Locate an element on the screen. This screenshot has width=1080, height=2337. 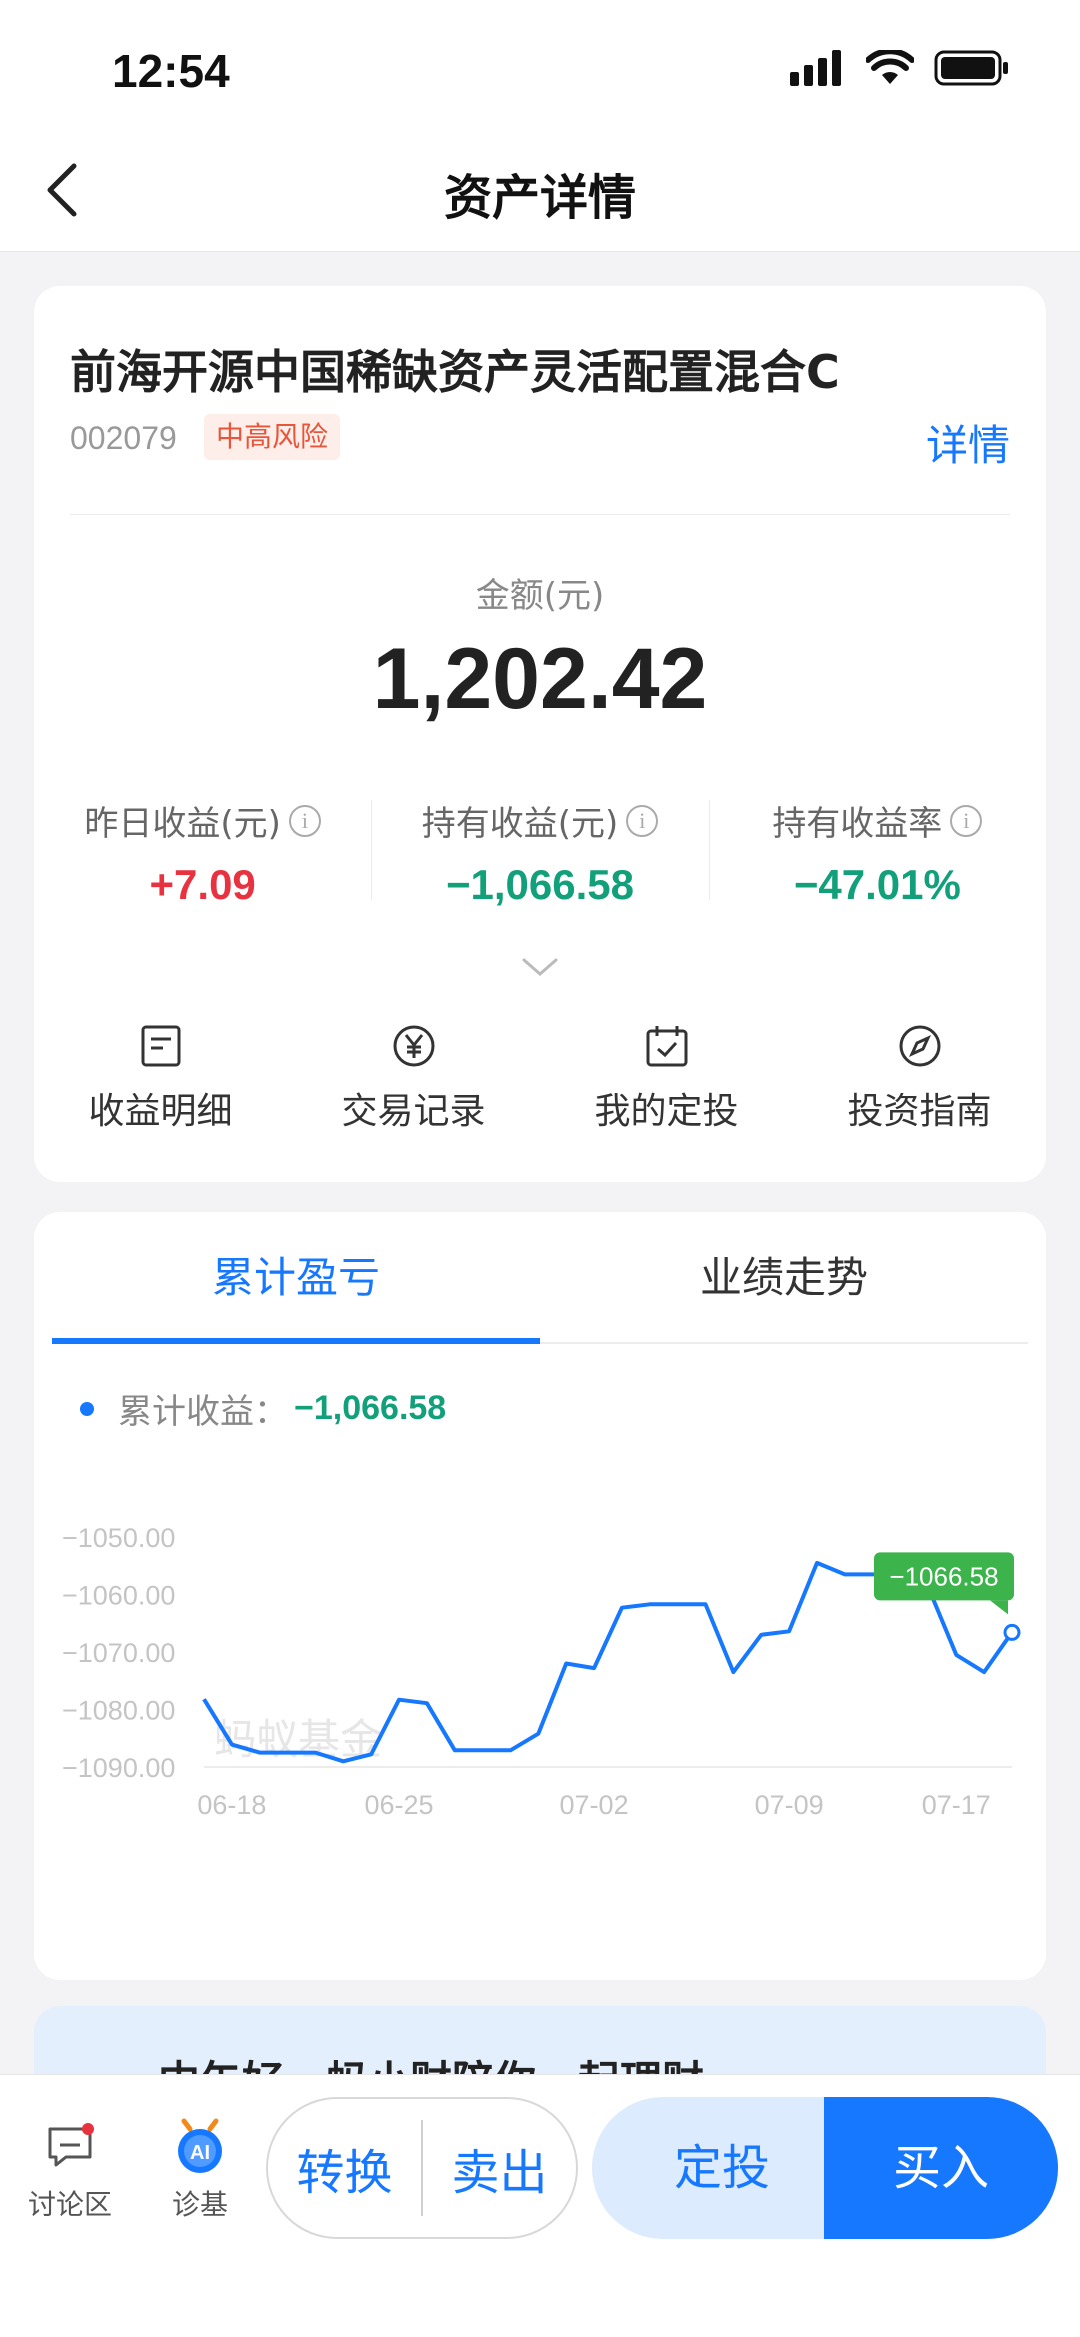
stat-label: 昨日收益(元) is located at coordinates (182, 824).